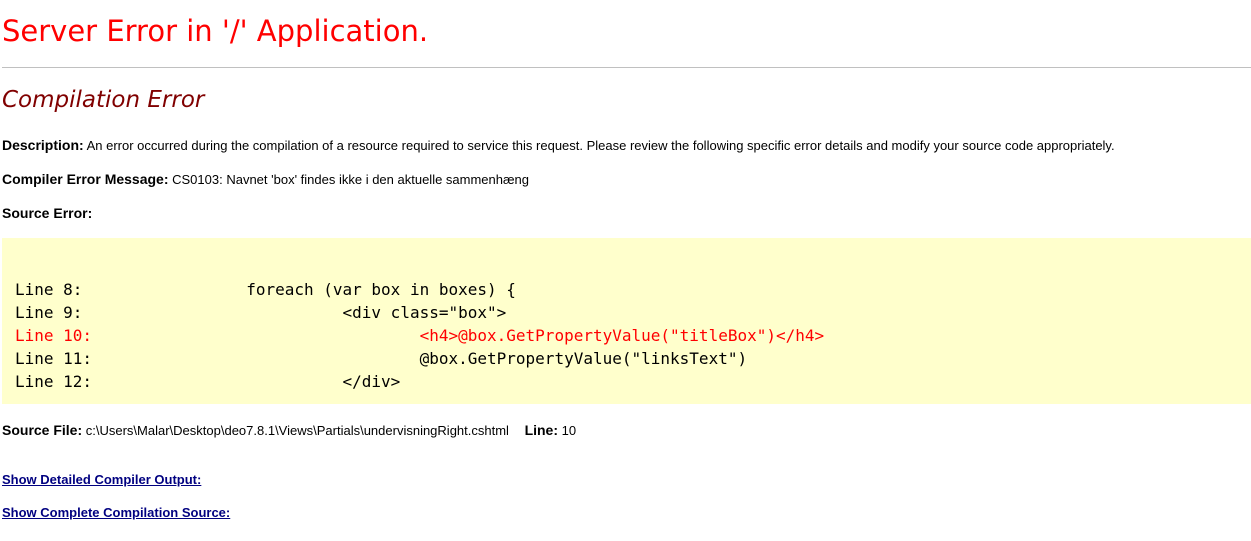  I want to click on page-title: Server Error in '/' Application., so click(215, 31).